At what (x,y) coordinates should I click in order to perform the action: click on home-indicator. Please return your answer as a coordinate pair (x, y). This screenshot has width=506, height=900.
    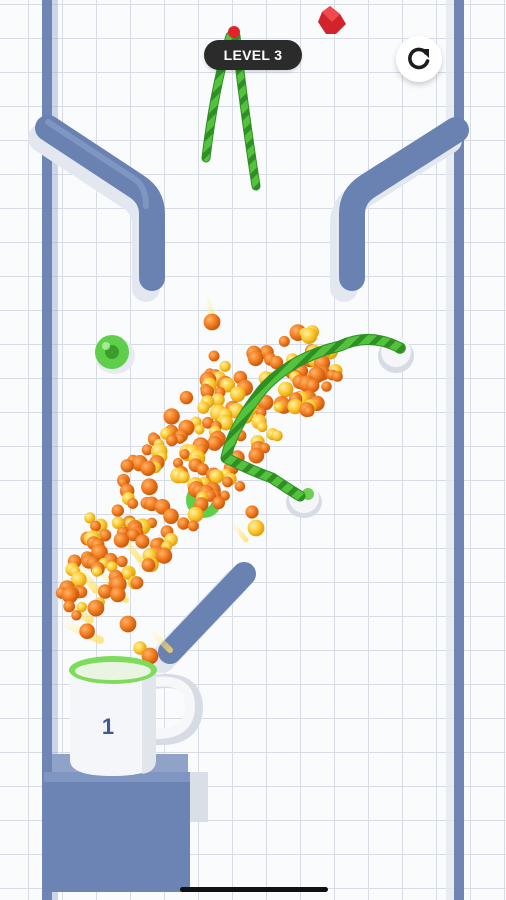
    Looking at the image, I should click on (254, 889).